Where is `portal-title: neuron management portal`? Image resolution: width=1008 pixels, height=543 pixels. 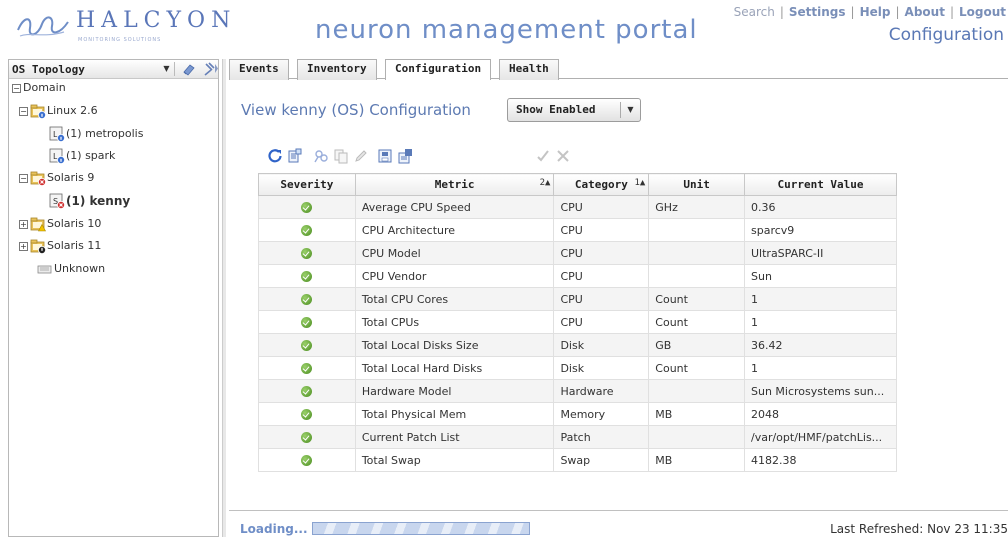 portal-title: neuron management portal is located at coordinates (506, 30).